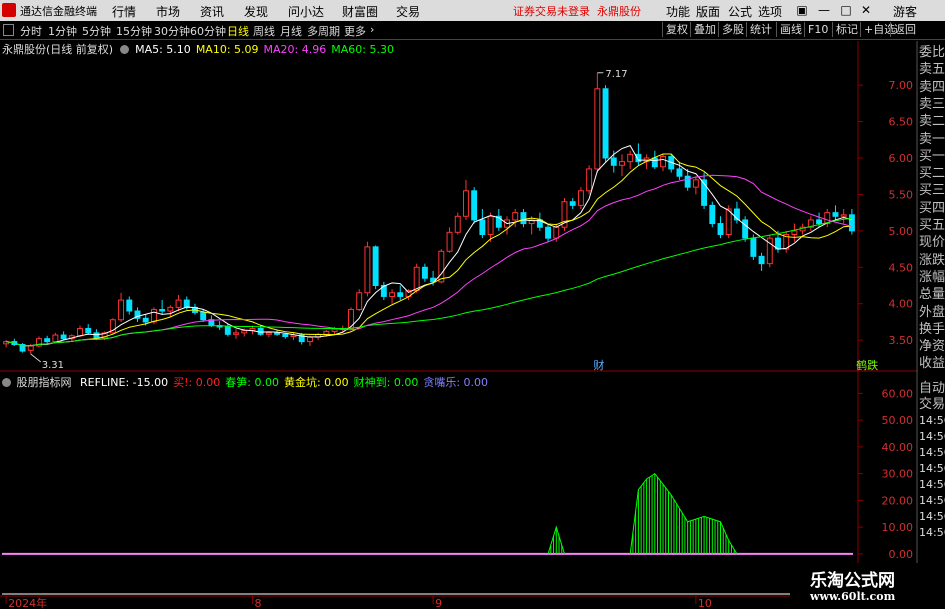  I want to click on menu-item-wealth-circle: 财富圈, so click(360, 11).